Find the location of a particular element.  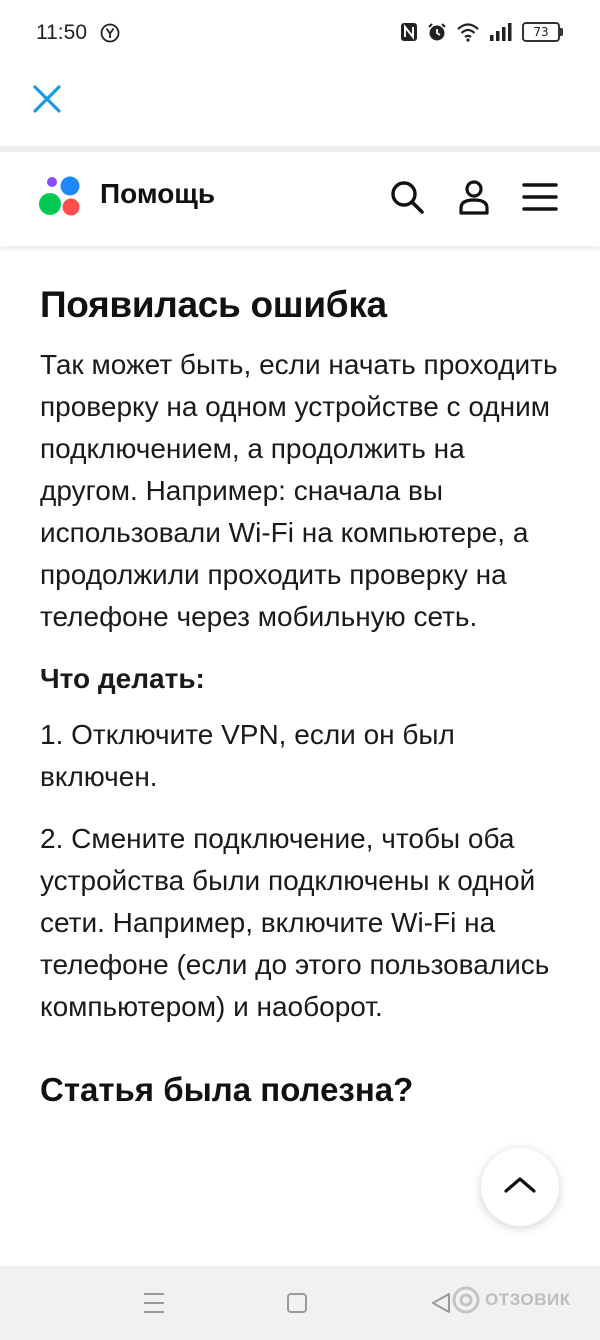

step-item: 1. Отключите VPN, если он был включен. is located at coordinates (247, 755).